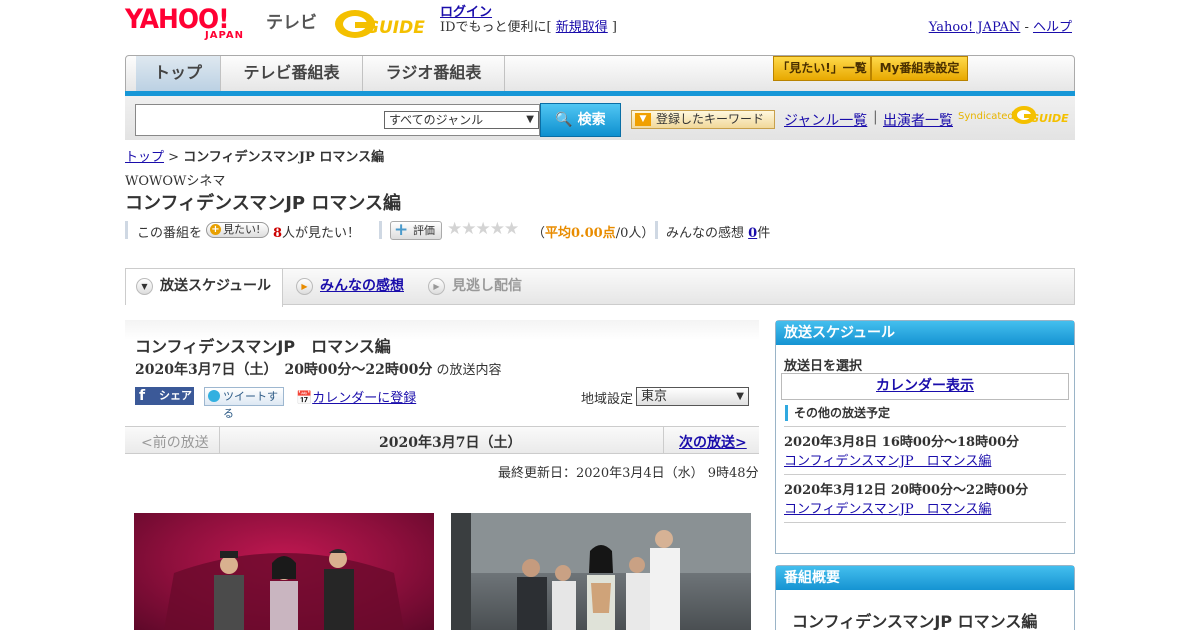 Image resolution: width=1200 pixels, height=630 pixels. I want to click on tweet-button: ツイートする, so click(244, 403).